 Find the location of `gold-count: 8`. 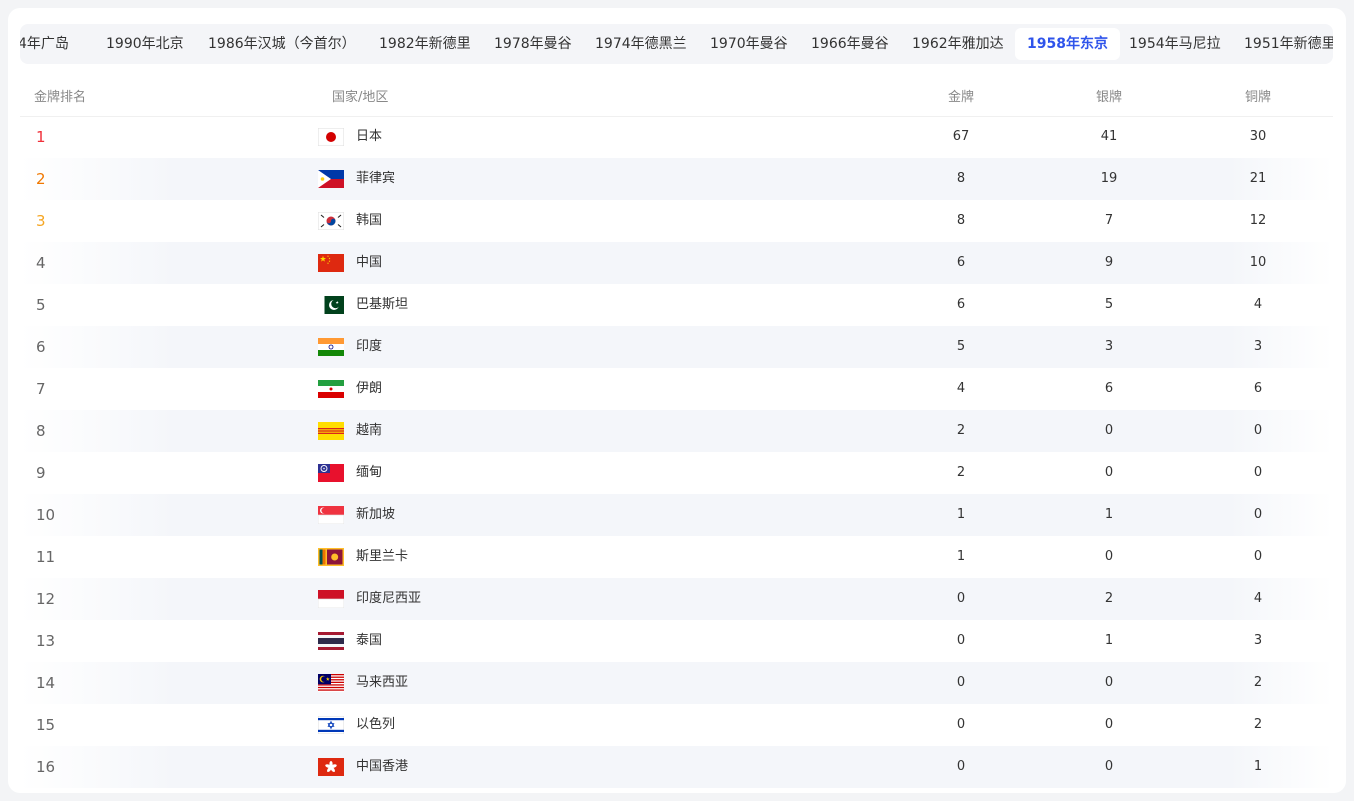

gold-count: 8 is located at coordinates (961, 178).